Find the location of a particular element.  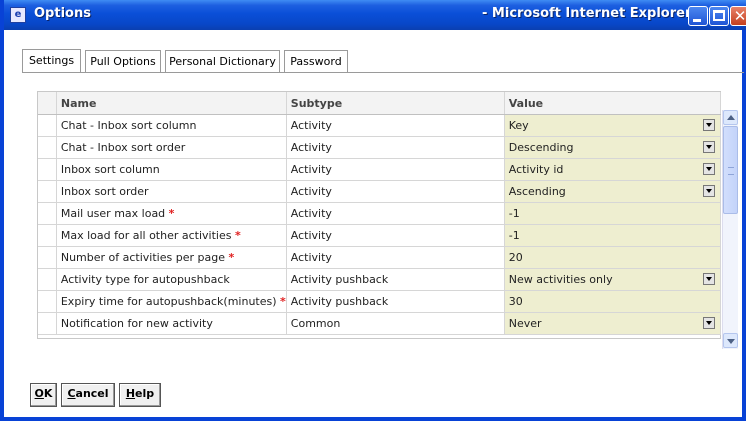

setting-value-dropdown: Descending is located at coordinates (613, 147).